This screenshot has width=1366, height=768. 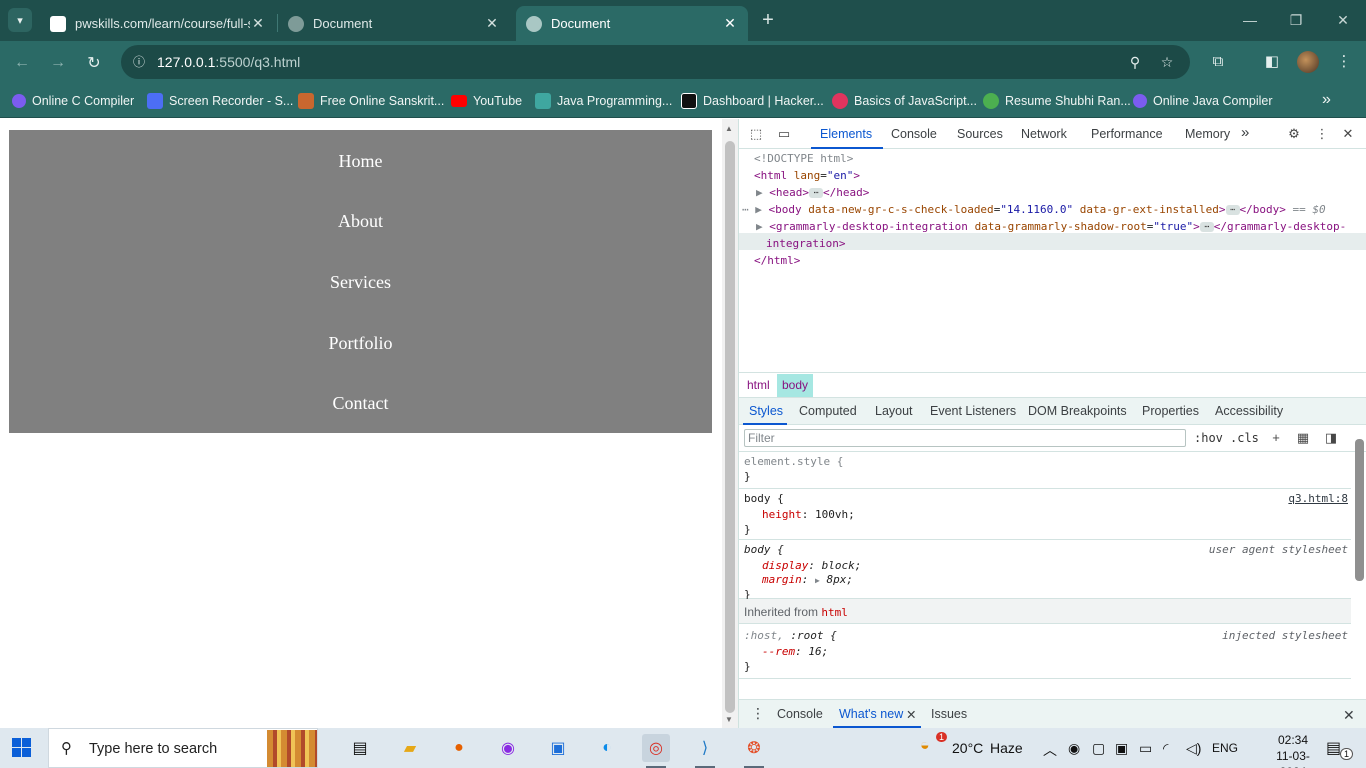 I want to click on settings-gear-icon: ⚙, so click(x=1294, y=134).